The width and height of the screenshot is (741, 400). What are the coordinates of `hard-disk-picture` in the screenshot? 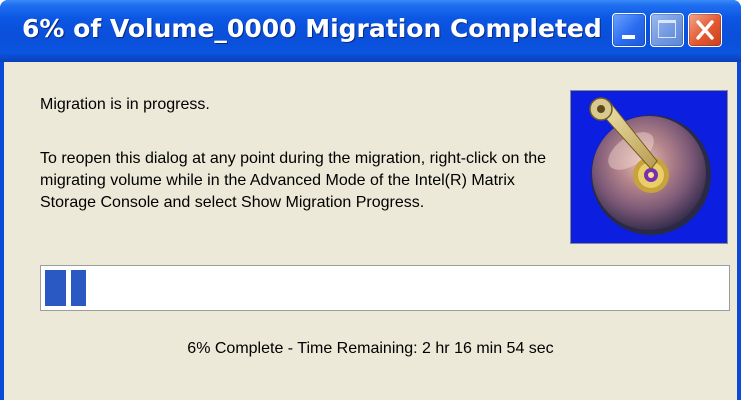 It's located at (649, 167).